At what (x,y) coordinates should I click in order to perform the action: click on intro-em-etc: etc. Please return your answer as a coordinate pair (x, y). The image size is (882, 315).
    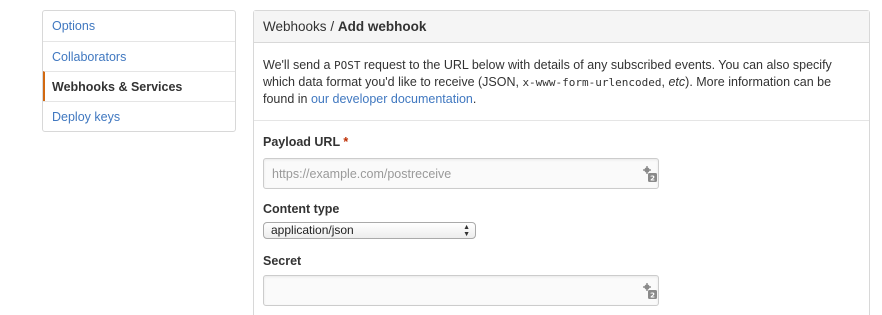
    Looking at the image, I should click on (677, 82).